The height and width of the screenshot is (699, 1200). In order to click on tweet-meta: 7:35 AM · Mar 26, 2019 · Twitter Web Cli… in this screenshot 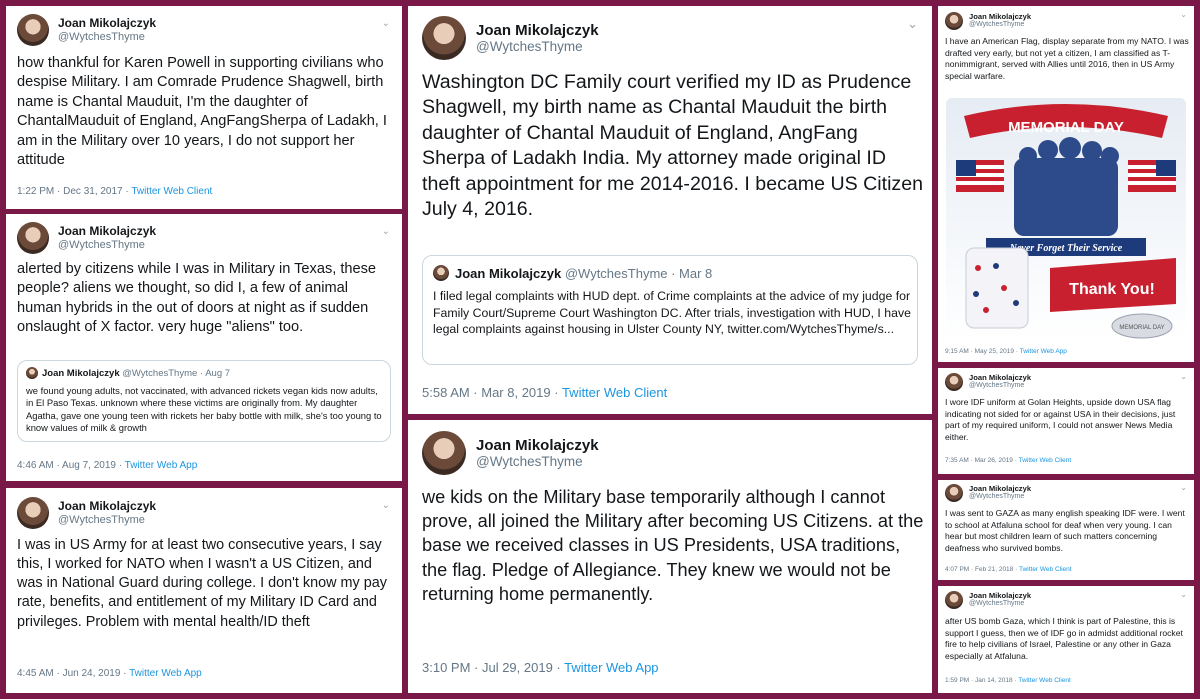, I will do `click(1008, 460)`.